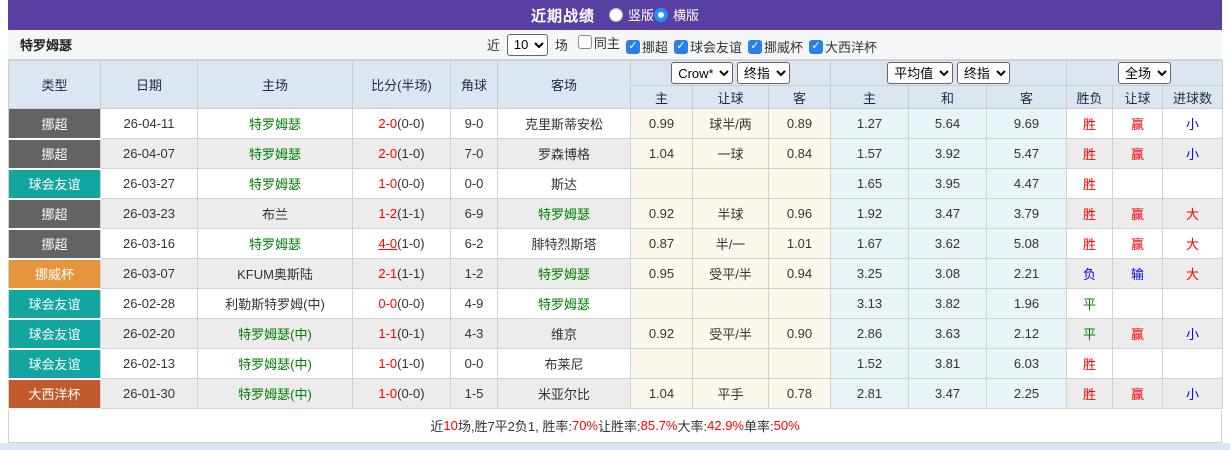  What do you see at coordinates (1193, 273) in the screenshot?
I see `result-goals: 大` at bounding box center [1193, 273].